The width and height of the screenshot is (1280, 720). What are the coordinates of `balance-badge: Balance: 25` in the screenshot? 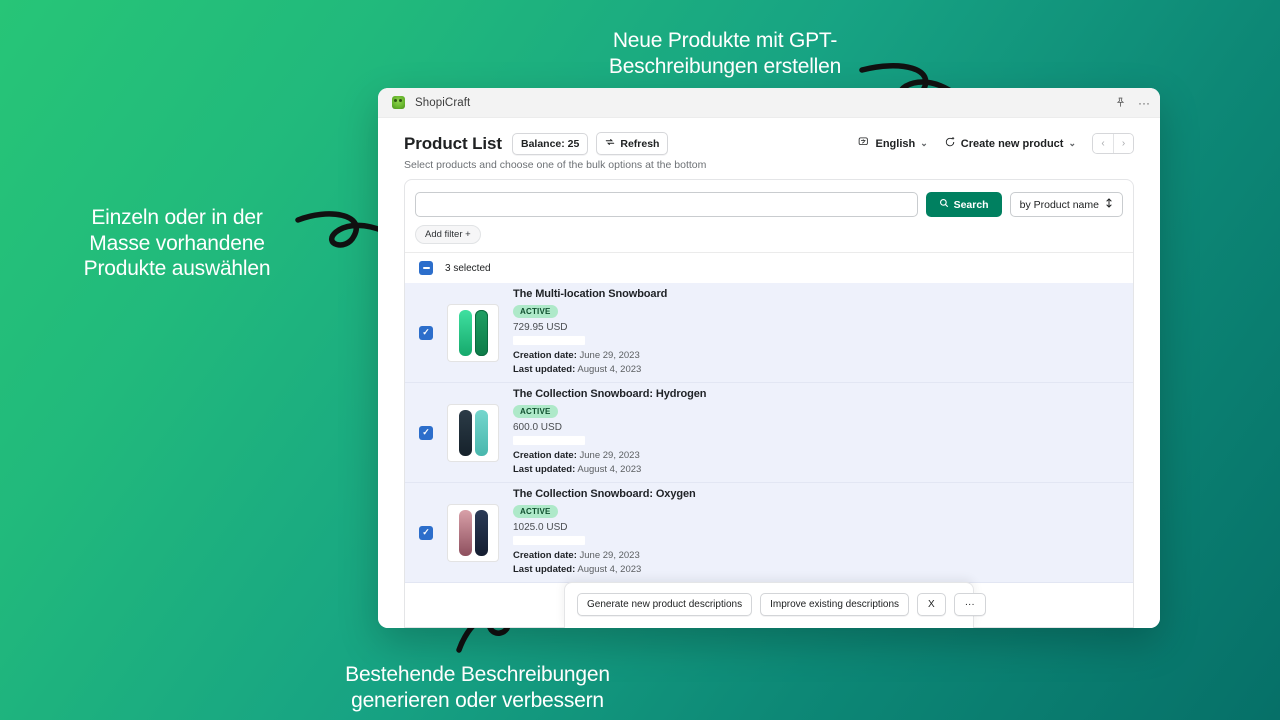 It's located at (550, 143).